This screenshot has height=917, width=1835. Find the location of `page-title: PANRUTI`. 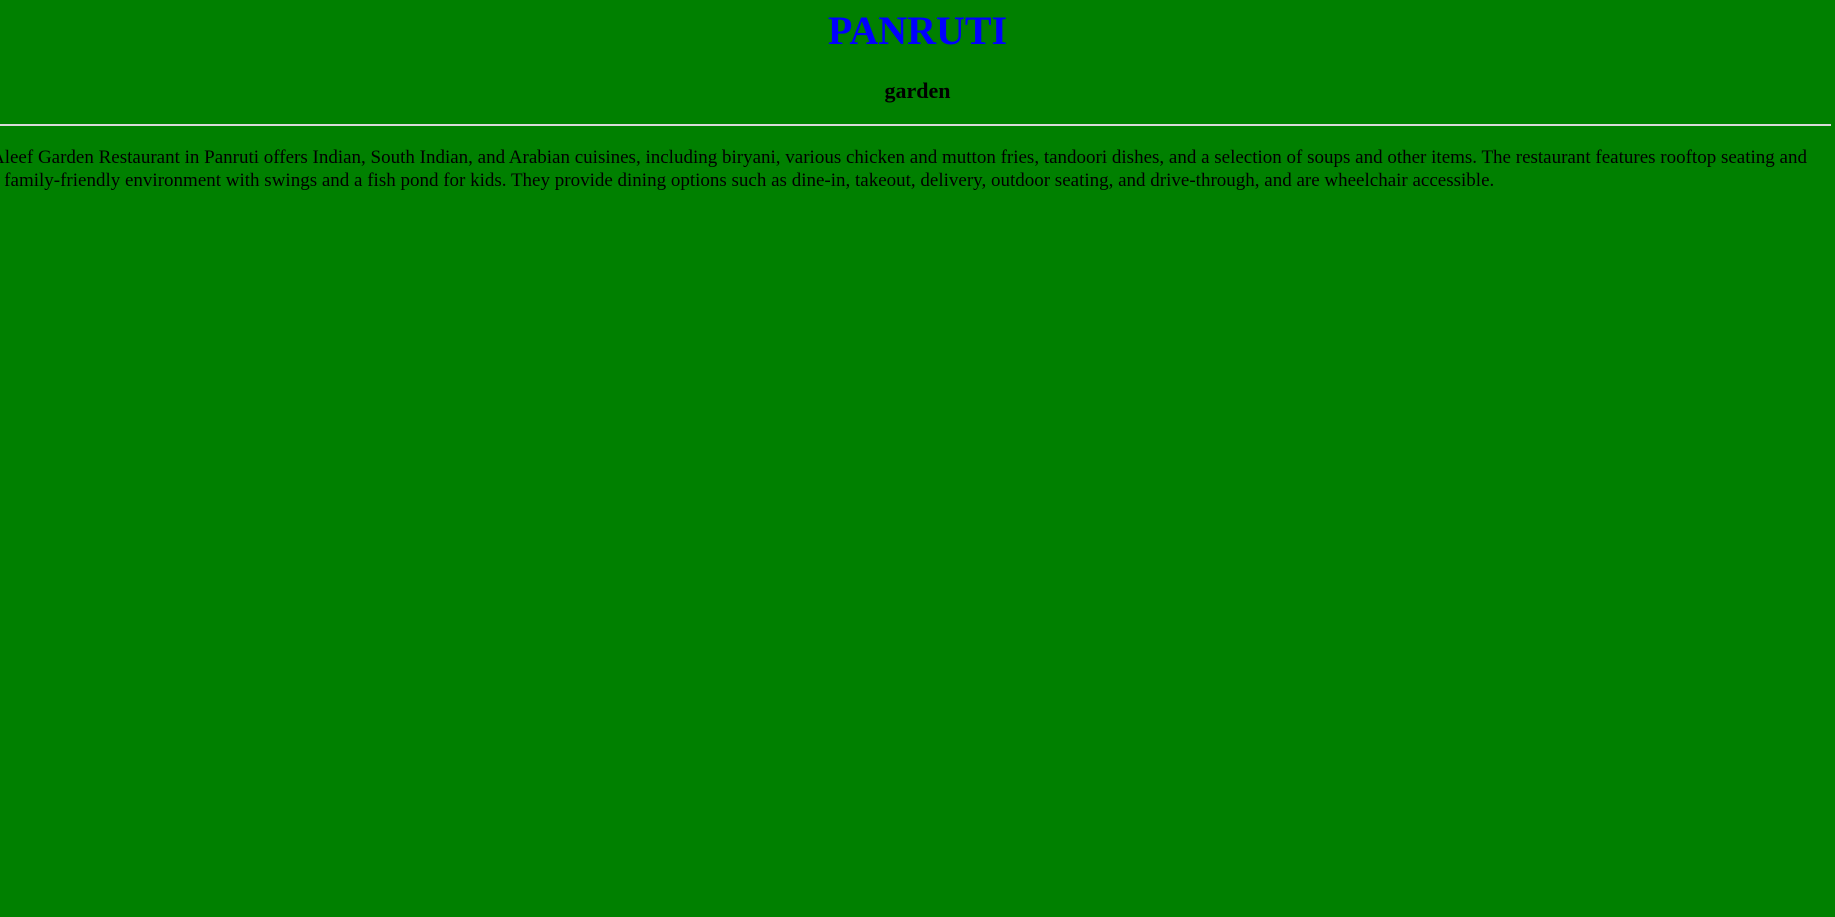

page-title: PANRUTI is located at coordinates (917, 30).